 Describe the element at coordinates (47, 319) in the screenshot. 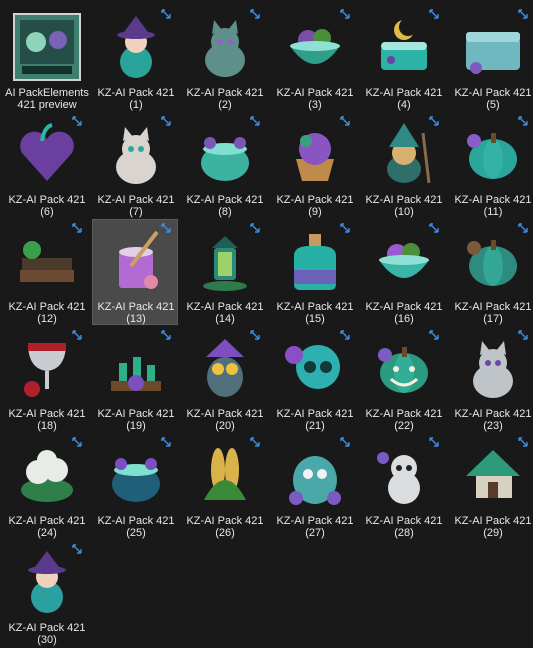

I see `file-name-line-2: (12)` at that location.